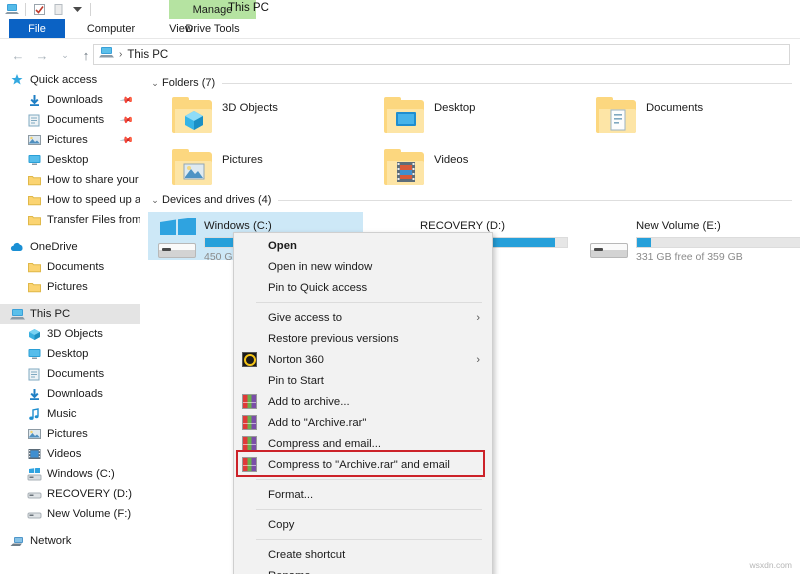  Describe the element at coordinates (470, 83) in the screenshot. I see `group-header-folders: ⌄ Folders (7)` at that location.